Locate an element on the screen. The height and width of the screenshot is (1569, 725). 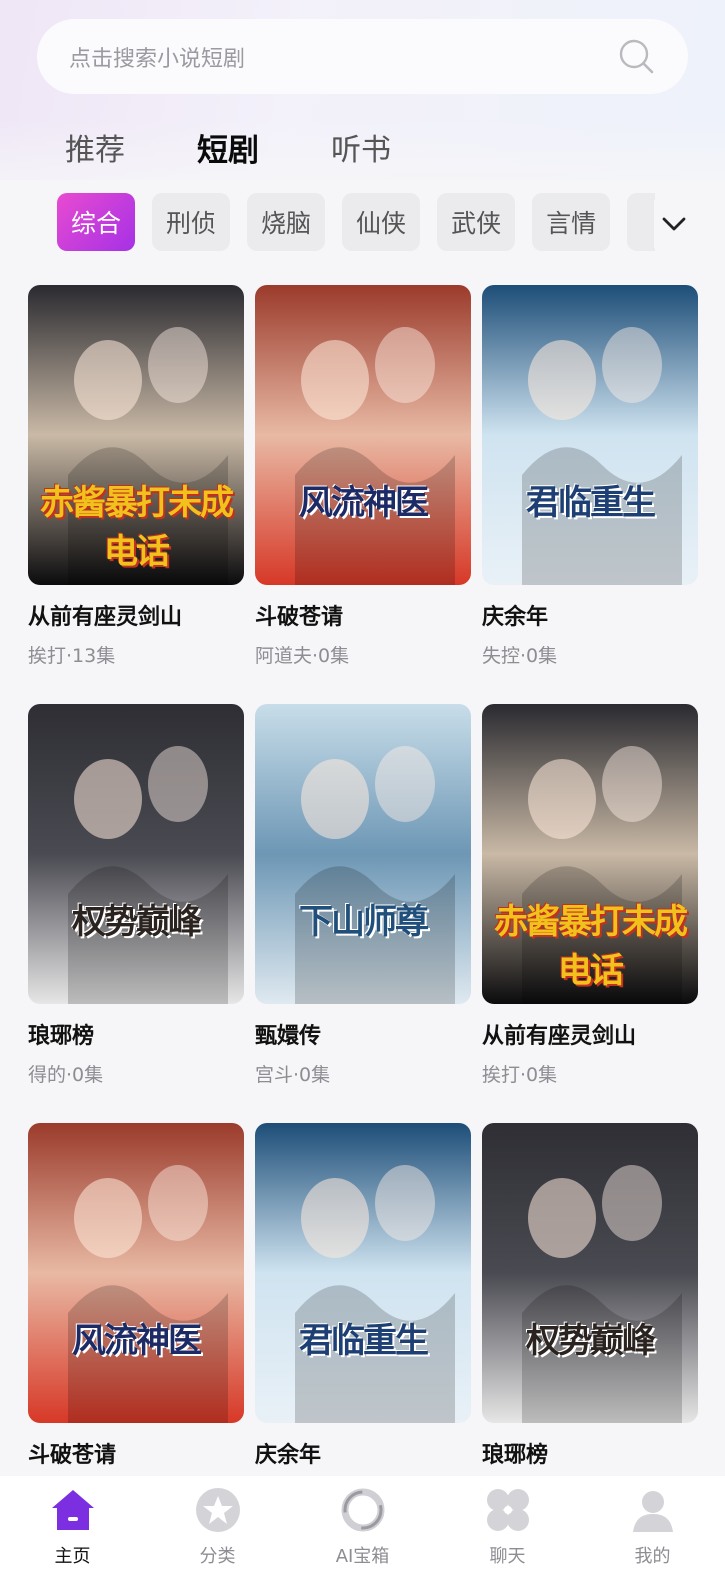
nav-profile: 我的 is located at coordinates (653, 1522).